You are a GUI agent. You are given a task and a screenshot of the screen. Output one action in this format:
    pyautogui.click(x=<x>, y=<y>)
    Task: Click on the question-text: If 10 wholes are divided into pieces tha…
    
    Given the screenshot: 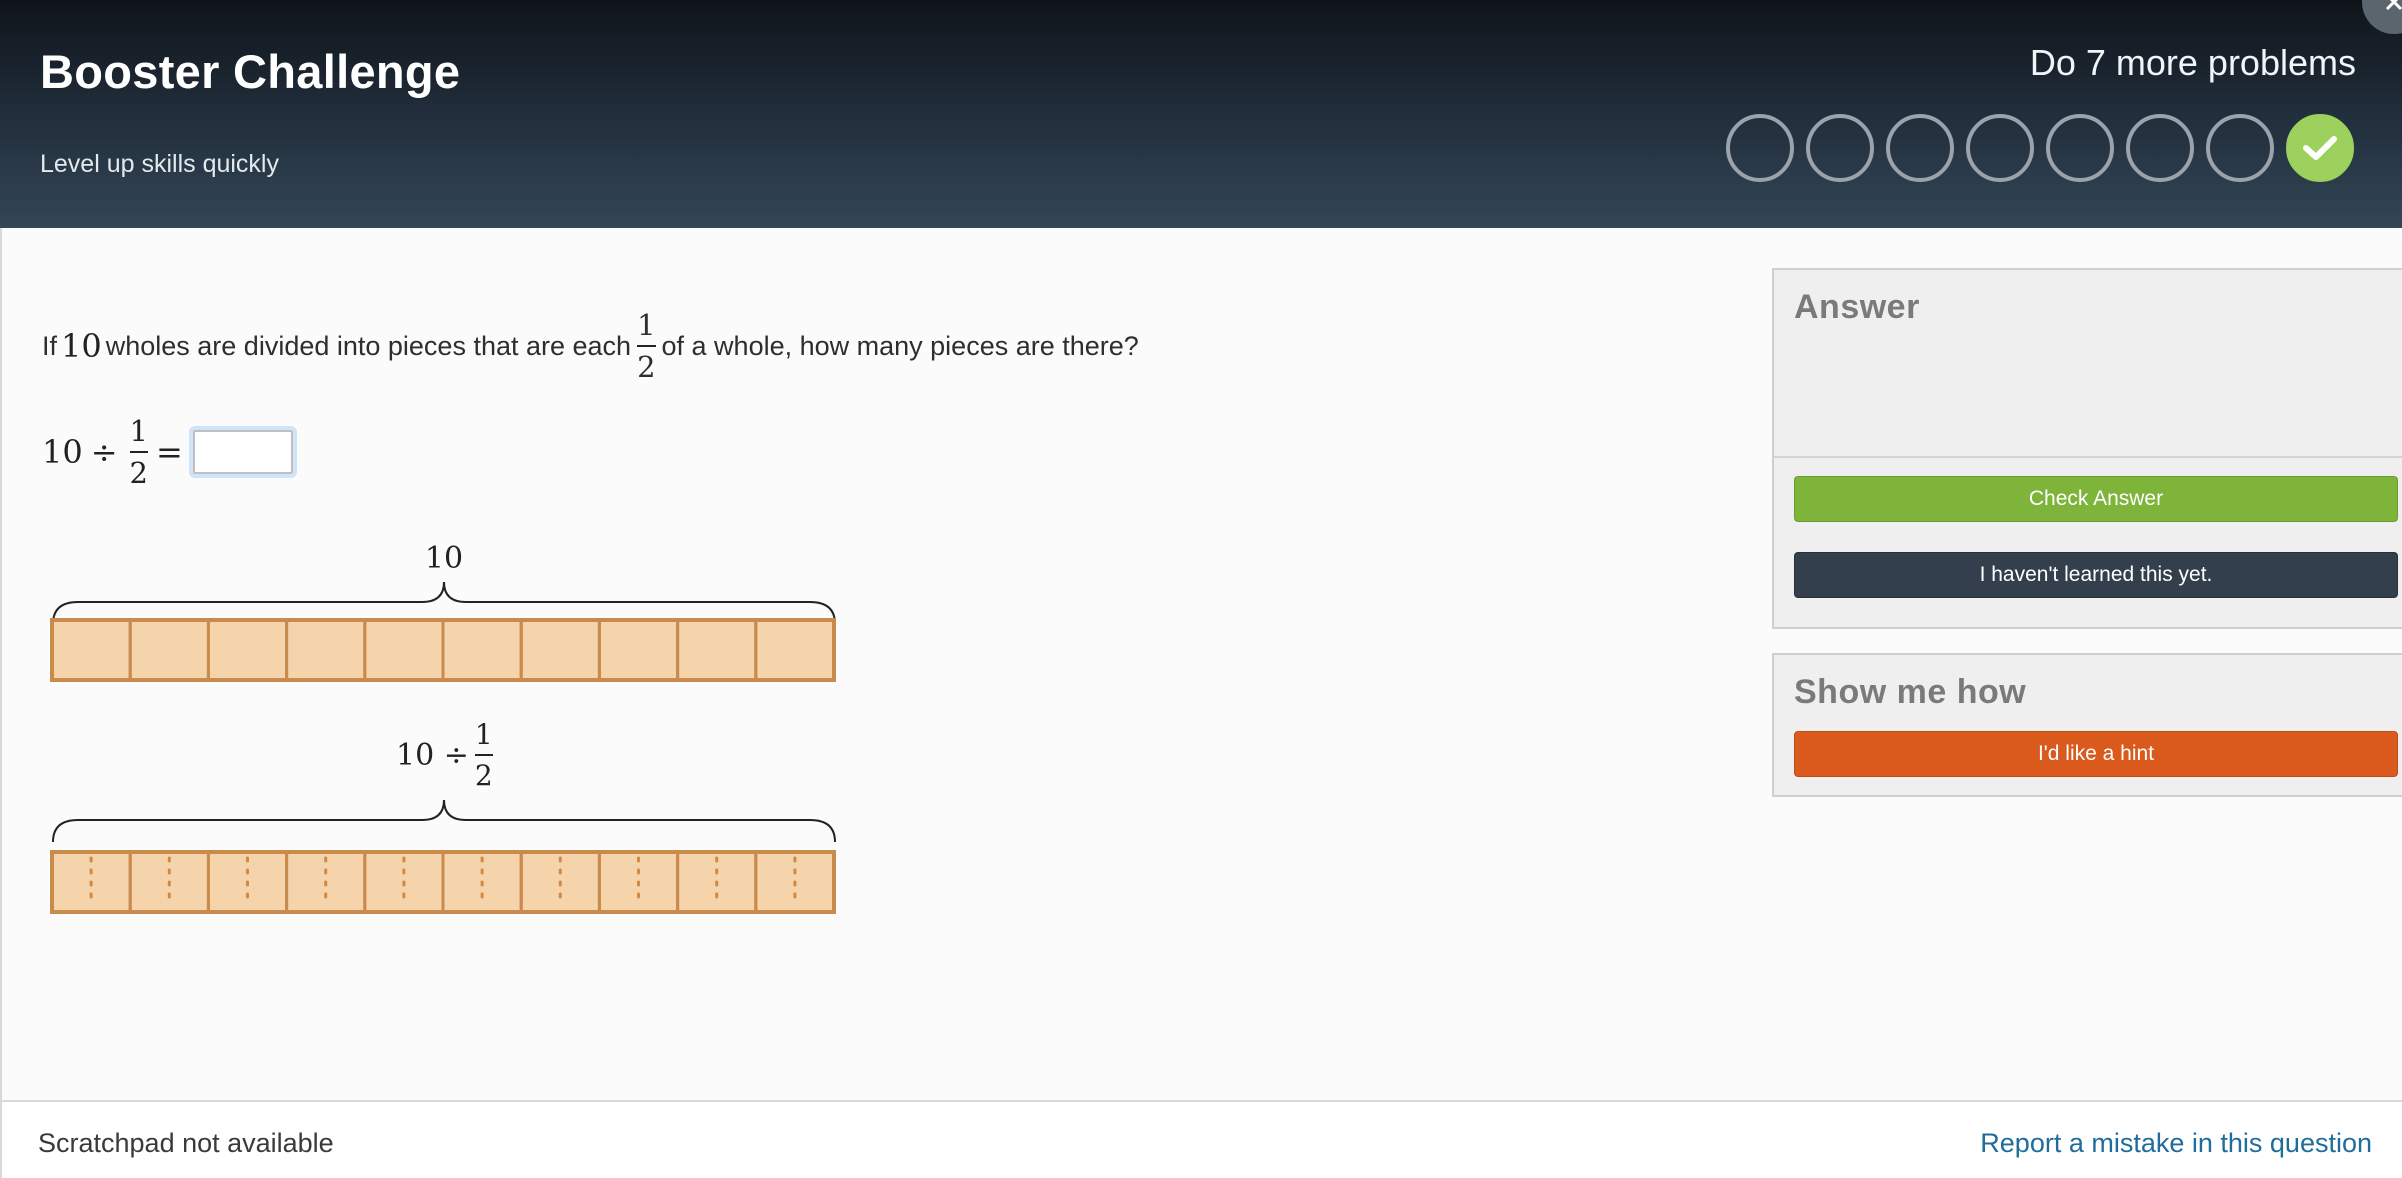 What is the action you would take?
    pyautogui.click(x=590, y=346)
    